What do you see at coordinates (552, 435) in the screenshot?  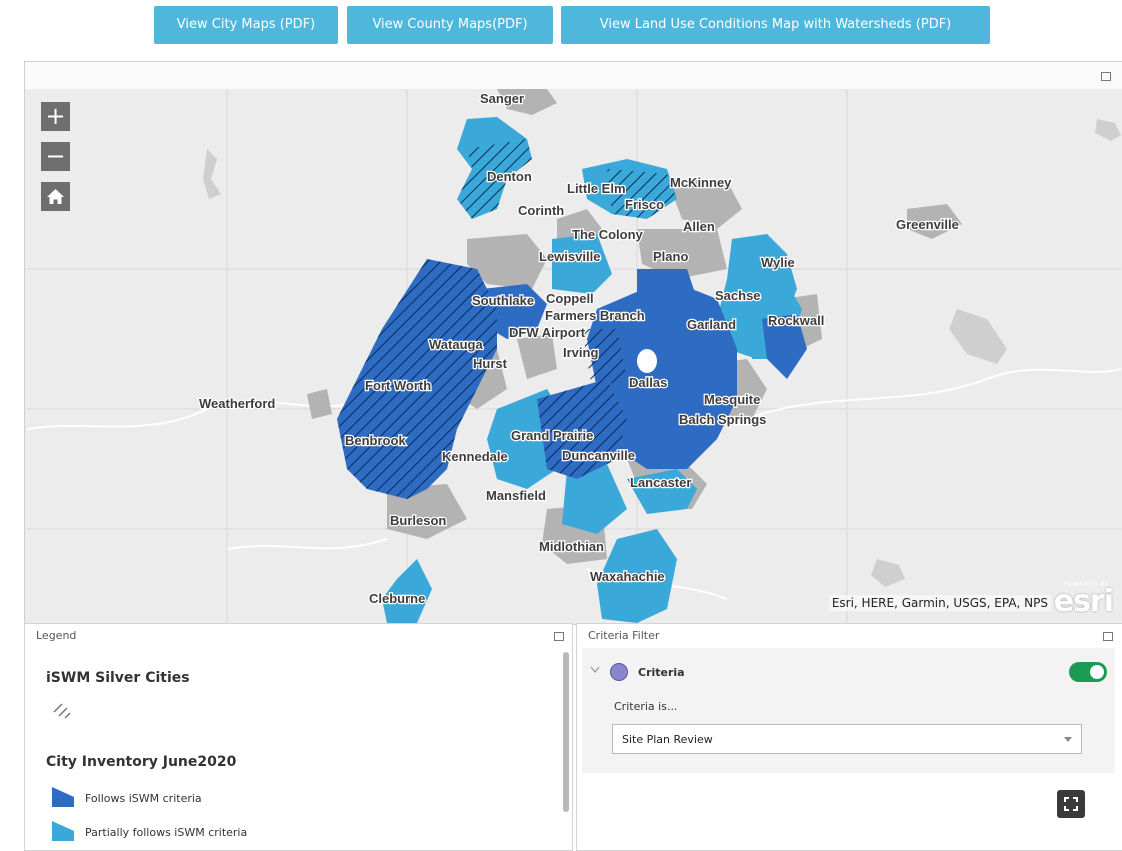 I see `city-label: Grand Prairie` at bounding box center [552, 435].